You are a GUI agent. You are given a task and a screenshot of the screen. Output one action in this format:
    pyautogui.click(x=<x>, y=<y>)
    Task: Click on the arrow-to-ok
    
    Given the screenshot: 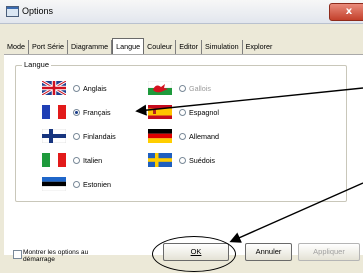 What is the action you would take?
    pyautogui.click(x=296, y=212)
    